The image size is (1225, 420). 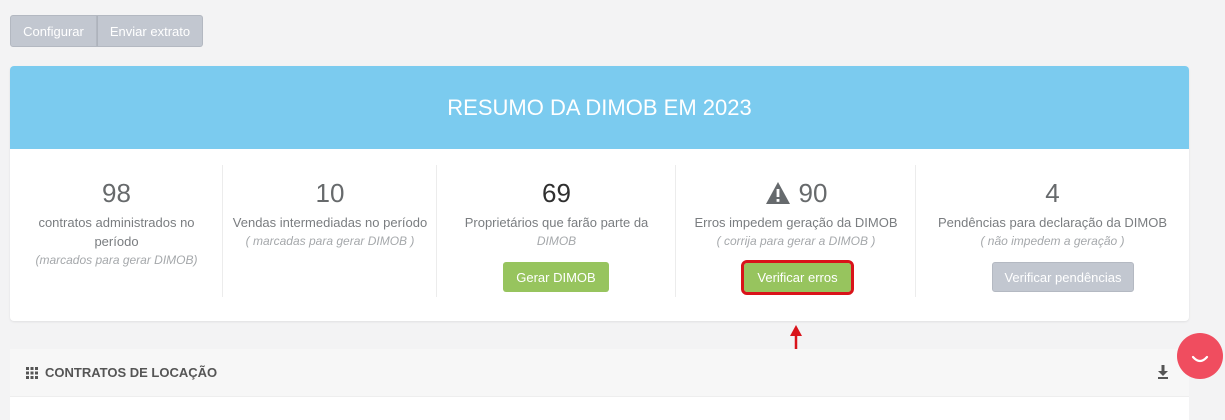 What do you see at coordinates (556, 222) in the screenshot?
I see `stat-label: Proprietários que farão parte da` at bounding box center [556, 222].